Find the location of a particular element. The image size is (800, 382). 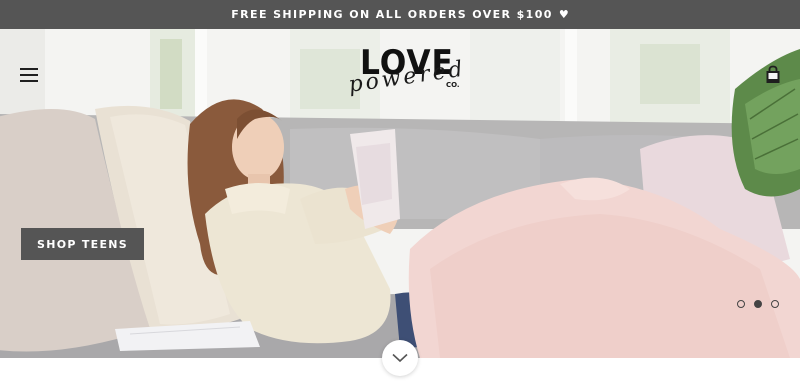

cart-button is located at coordinates (773, 75).